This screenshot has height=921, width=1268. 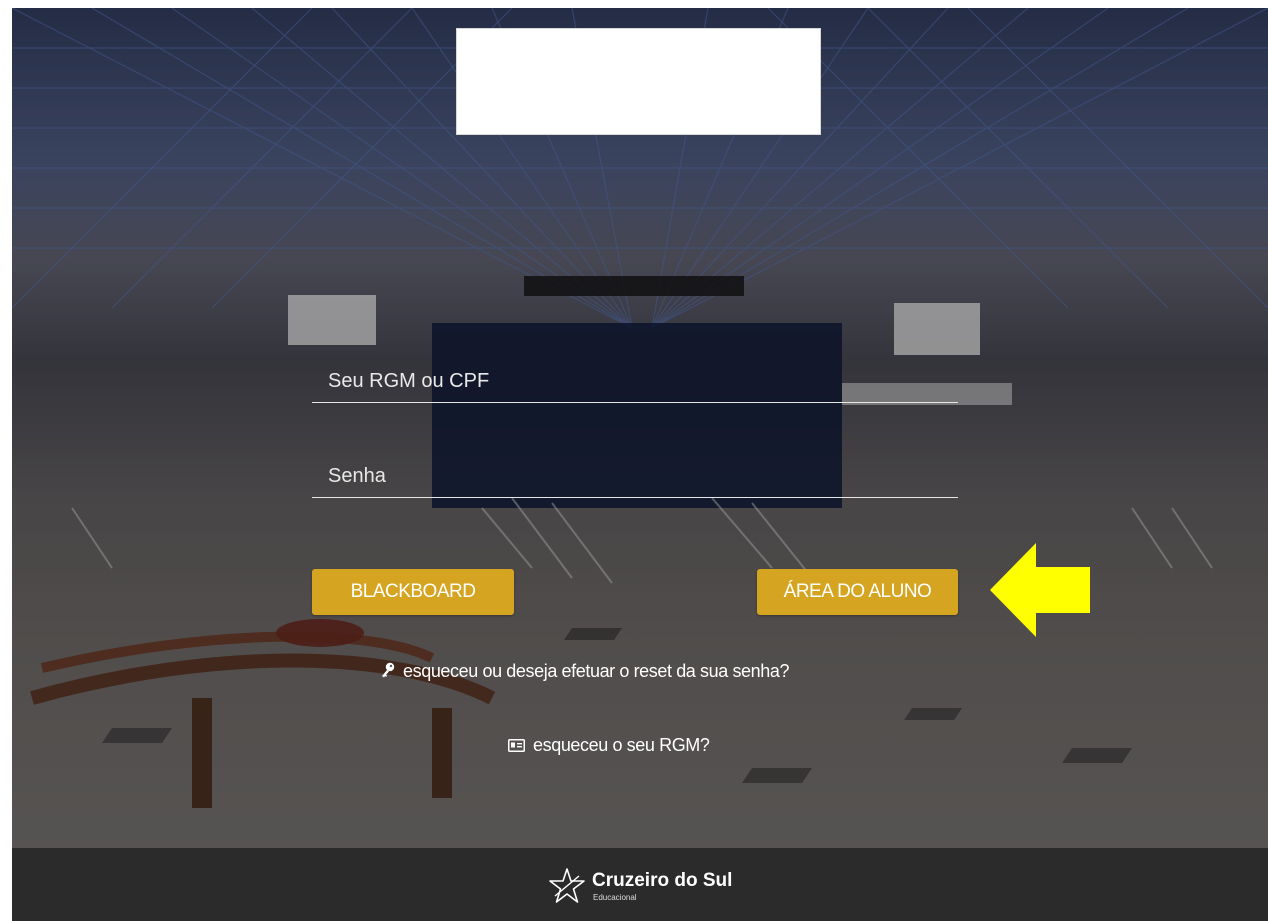 I want to click on rgm-input, so click(x=635, y=381).